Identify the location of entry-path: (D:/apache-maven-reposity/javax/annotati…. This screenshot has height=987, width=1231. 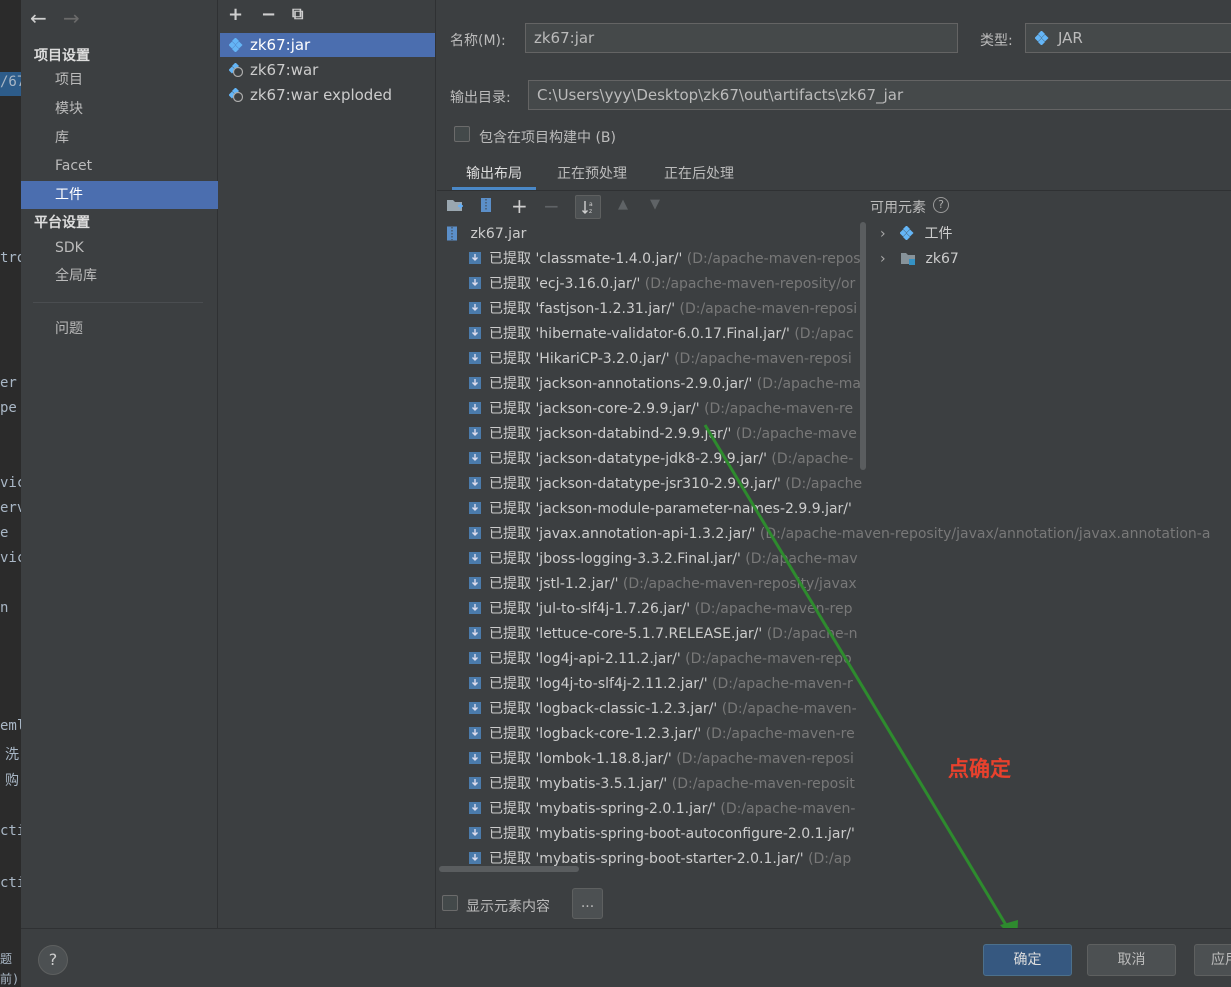
(985, 534).